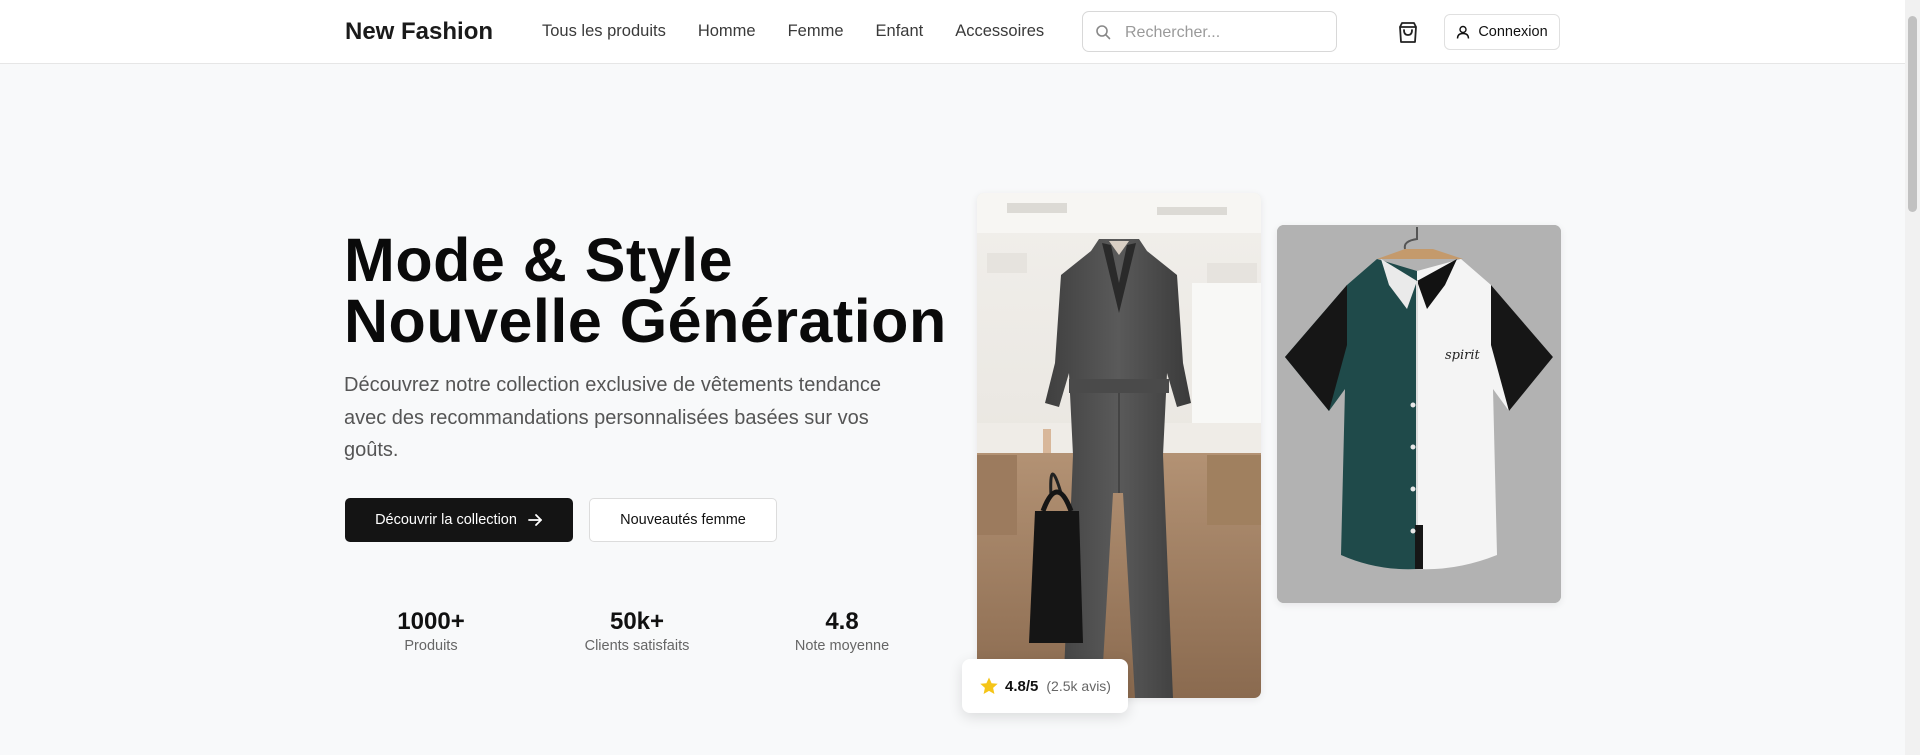 This screenshot has height=755, width=1920. Describe the element at coordinates (1045, 686) in the screenshot. I see `rating-badge: 4.8/5 (2.5k avis)` at that location.